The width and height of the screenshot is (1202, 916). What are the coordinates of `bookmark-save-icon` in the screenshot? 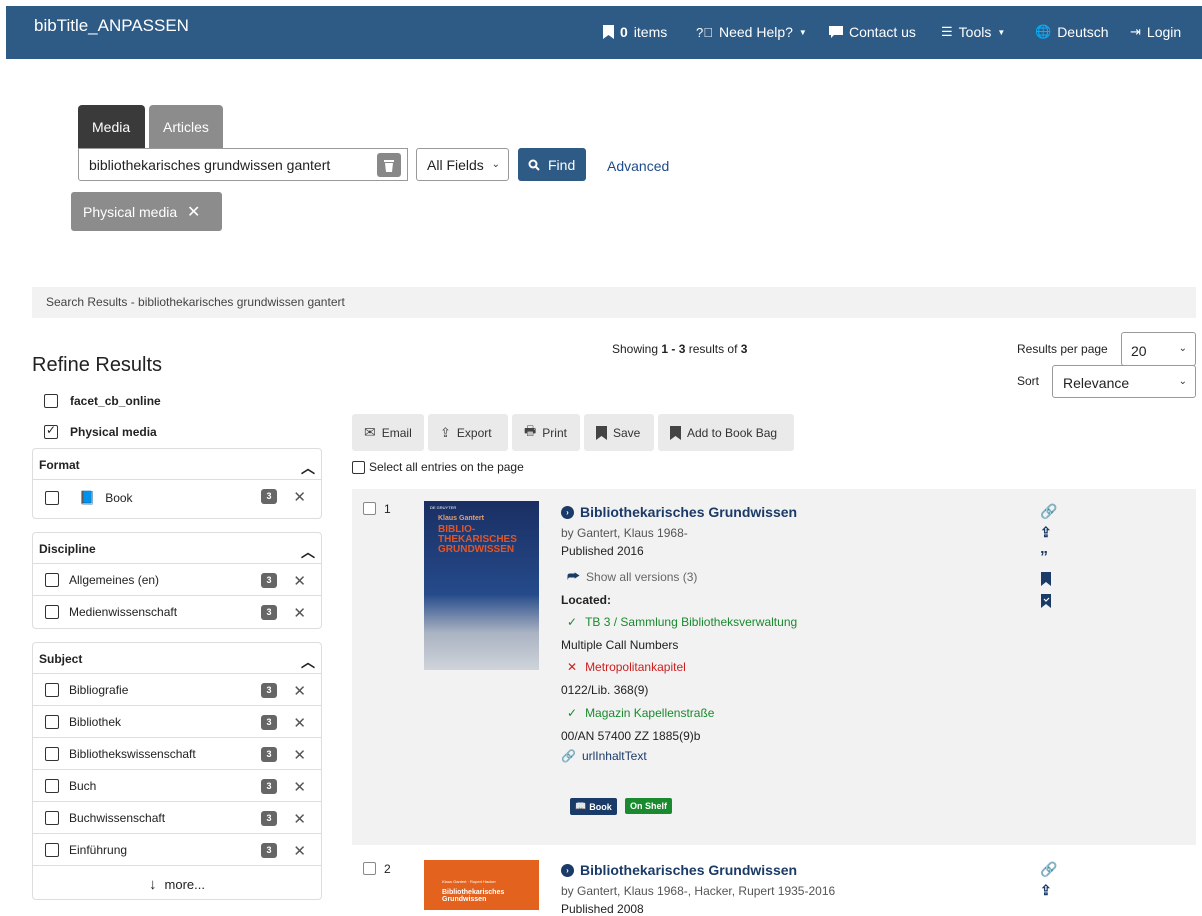 It's located at (1046, 602).